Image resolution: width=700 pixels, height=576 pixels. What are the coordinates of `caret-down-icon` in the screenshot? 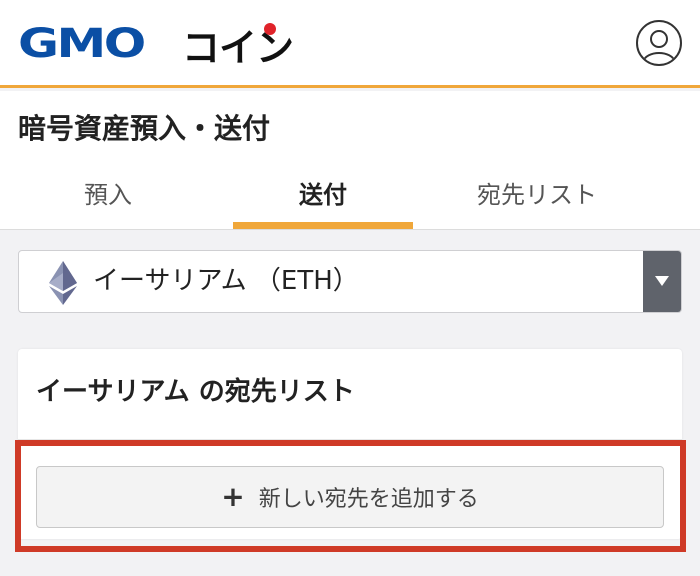 It's located at (662, 281).